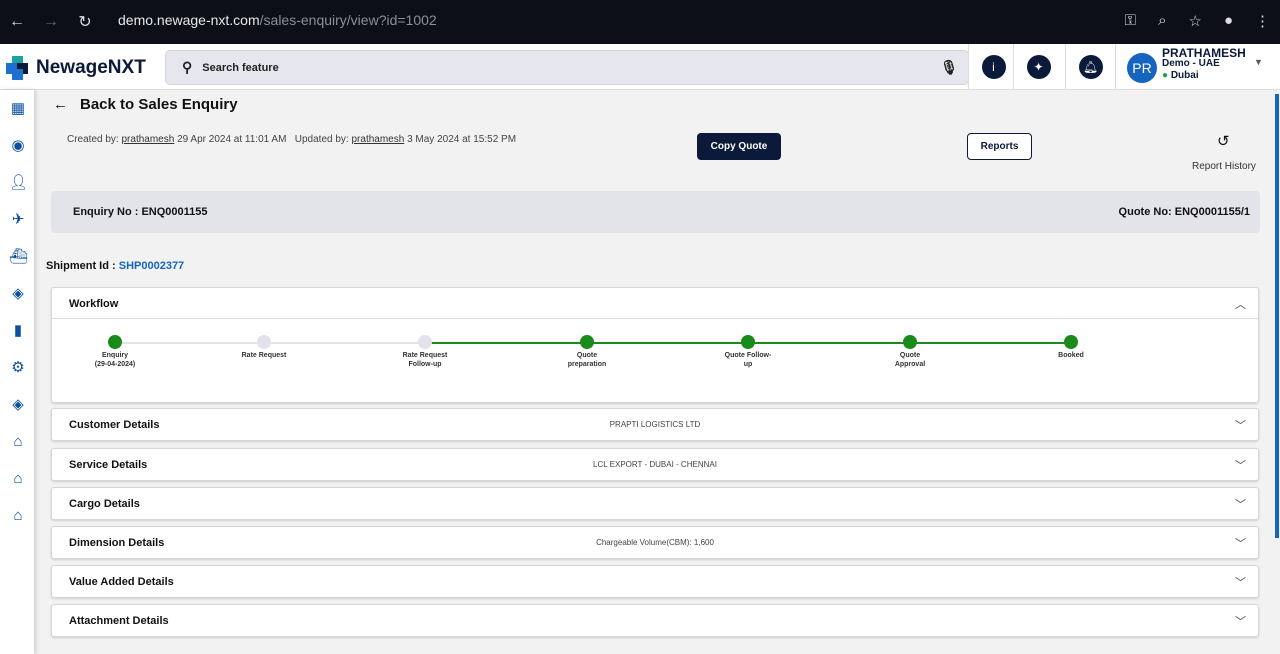  Describe the element at coordinates (748, 355) in the screenshot. I see `step-label-line1: Quote Follow-` at that location.